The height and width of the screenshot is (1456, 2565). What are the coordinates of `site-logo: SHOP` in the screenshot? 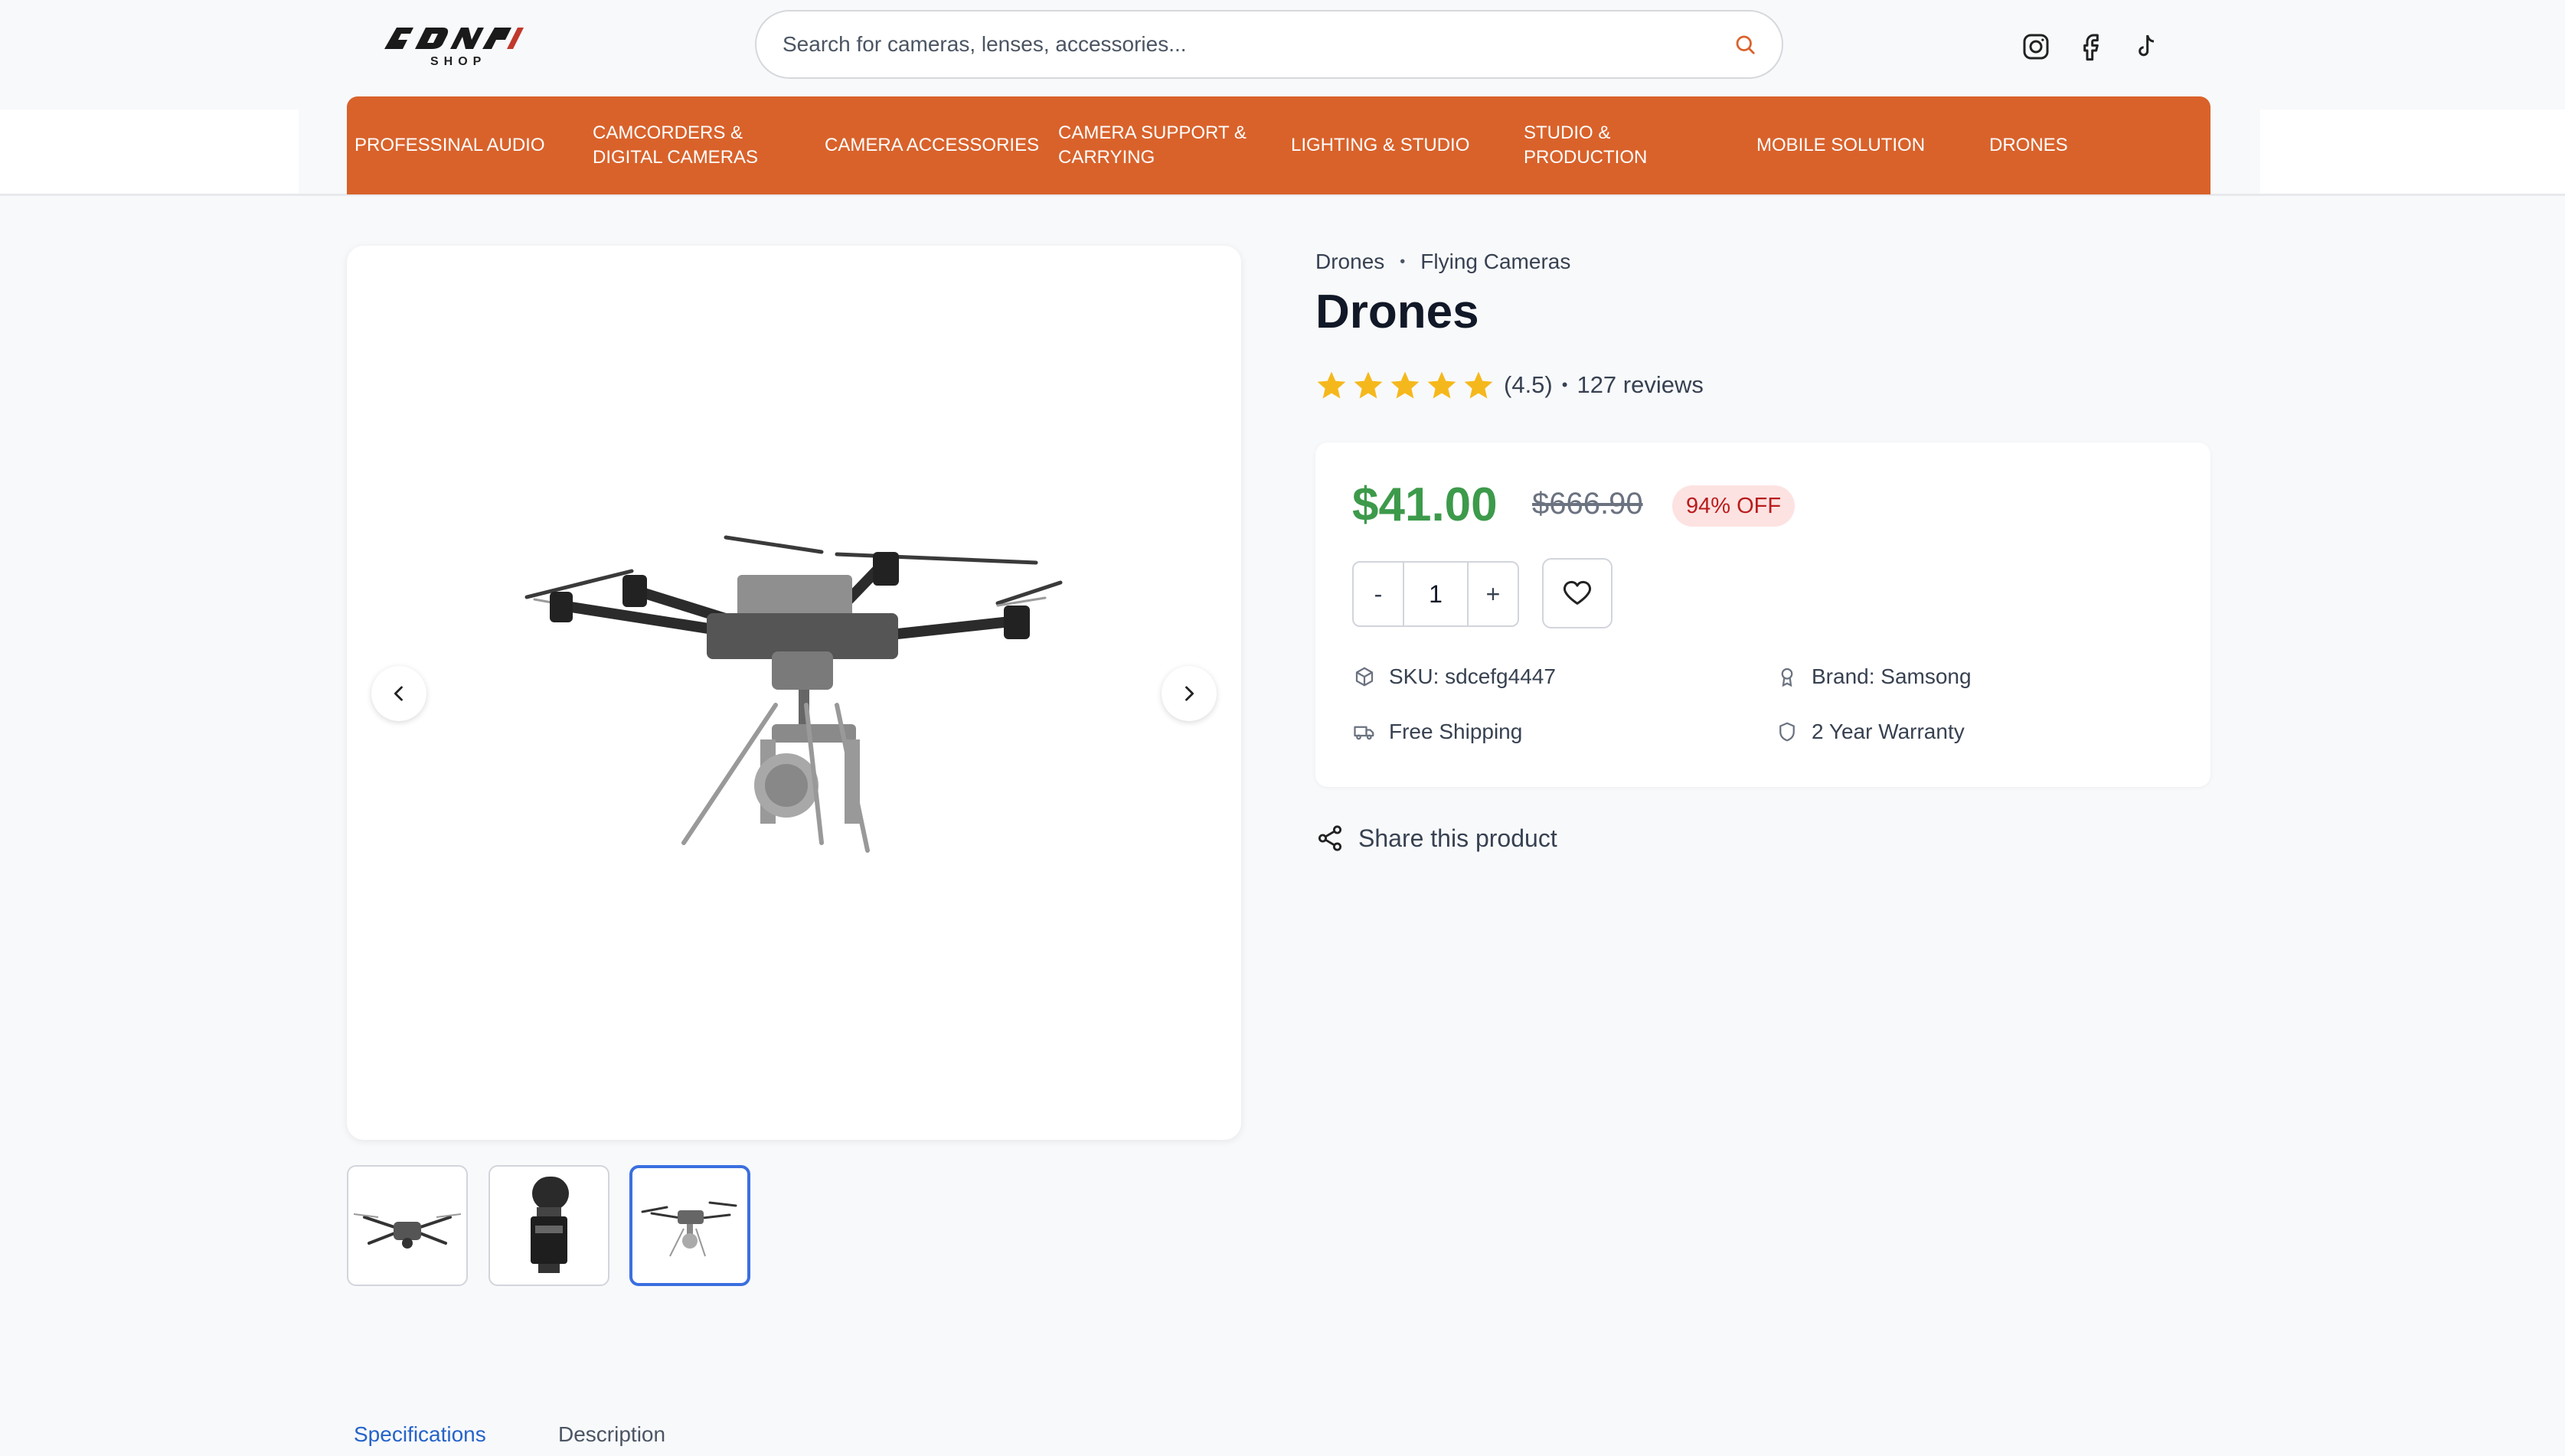 It's located at (456, 46).